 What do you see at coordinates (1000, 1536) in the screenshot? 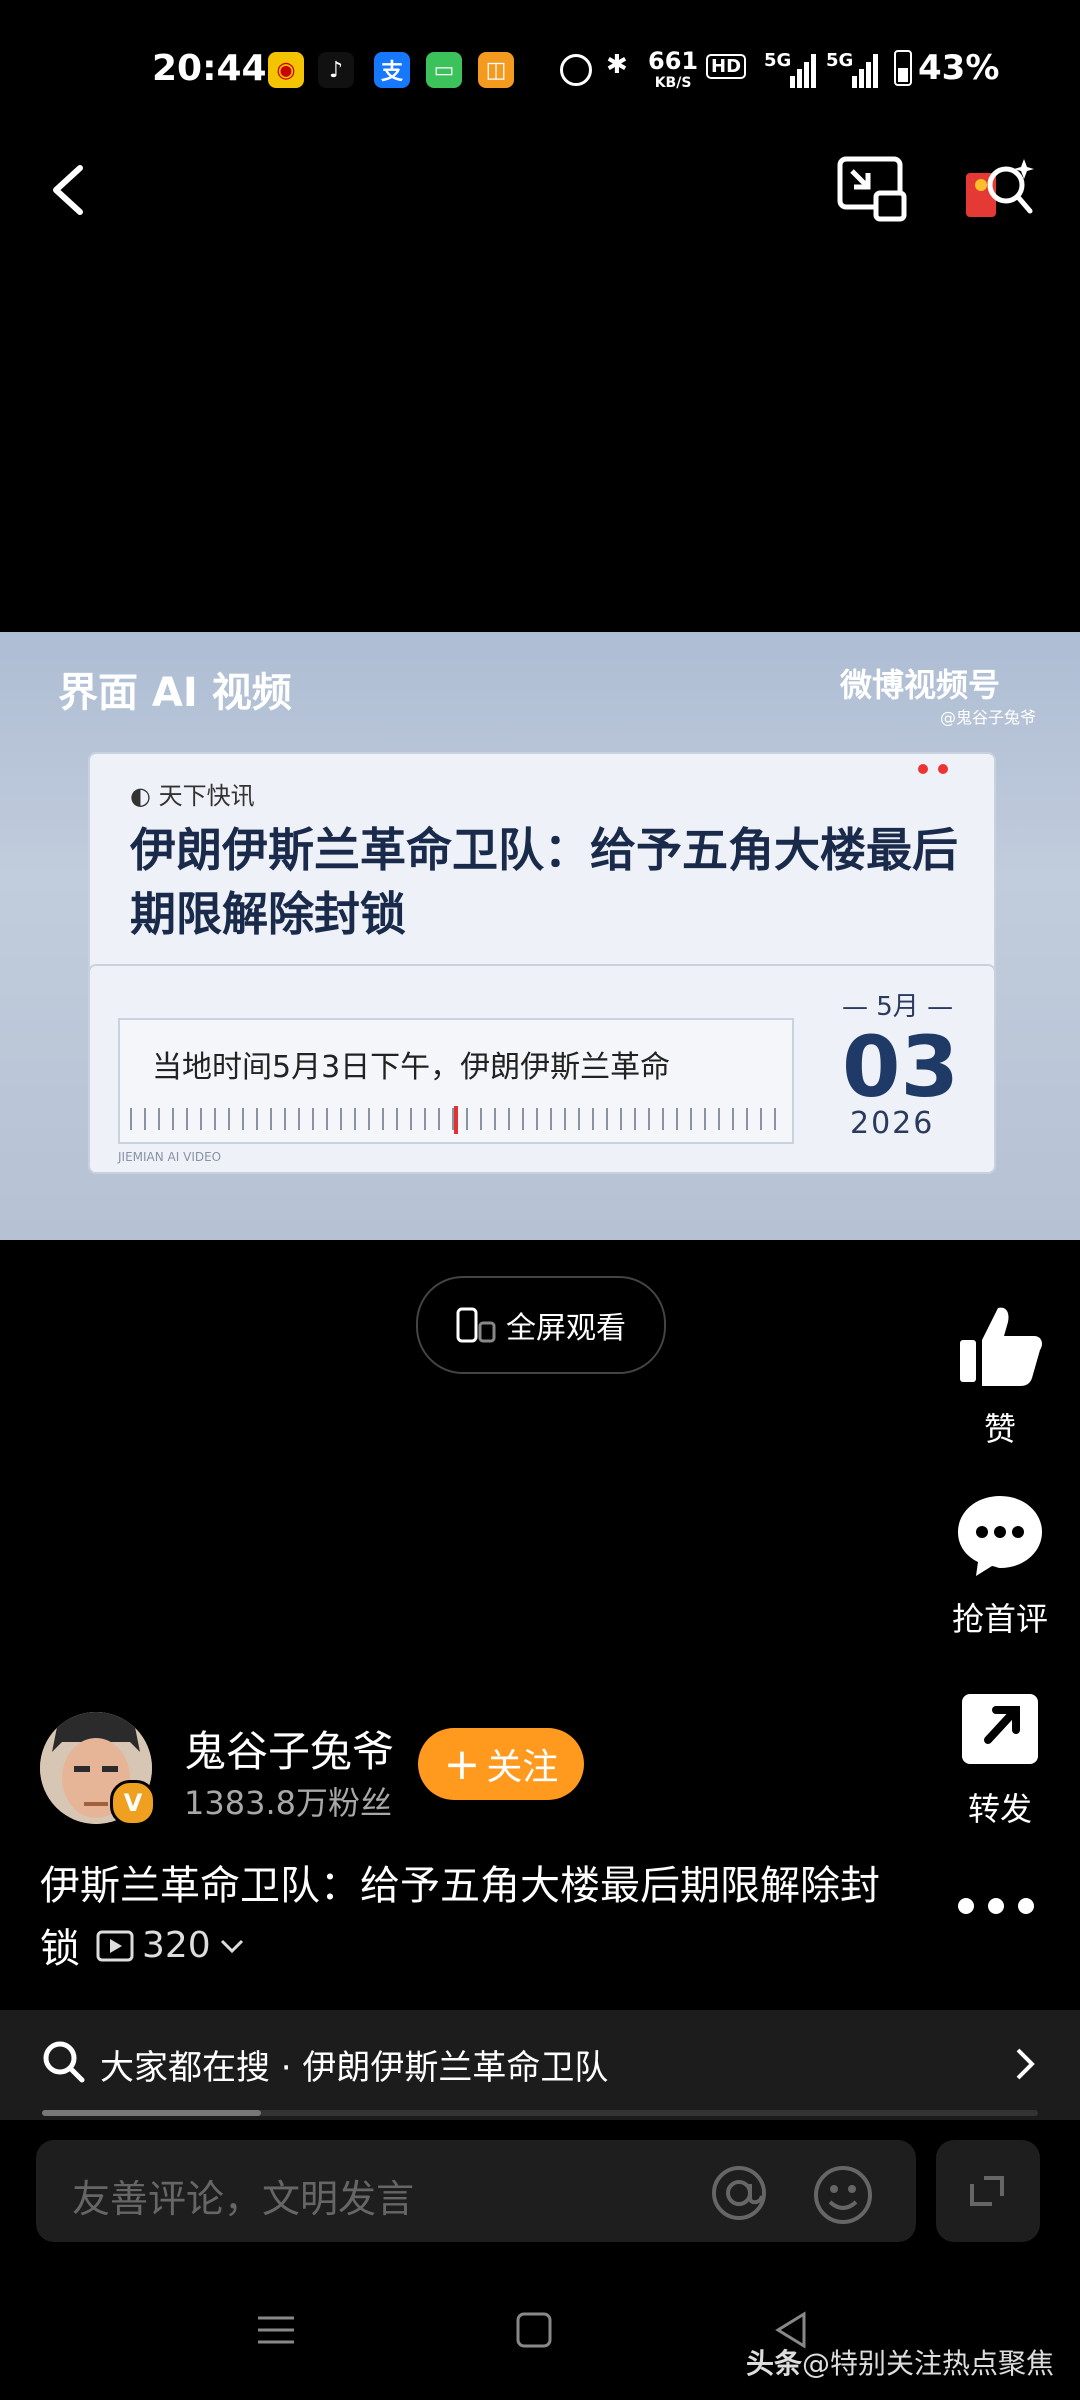
I see `comment-bubble-icon` at bounding box center [1000, 1536].